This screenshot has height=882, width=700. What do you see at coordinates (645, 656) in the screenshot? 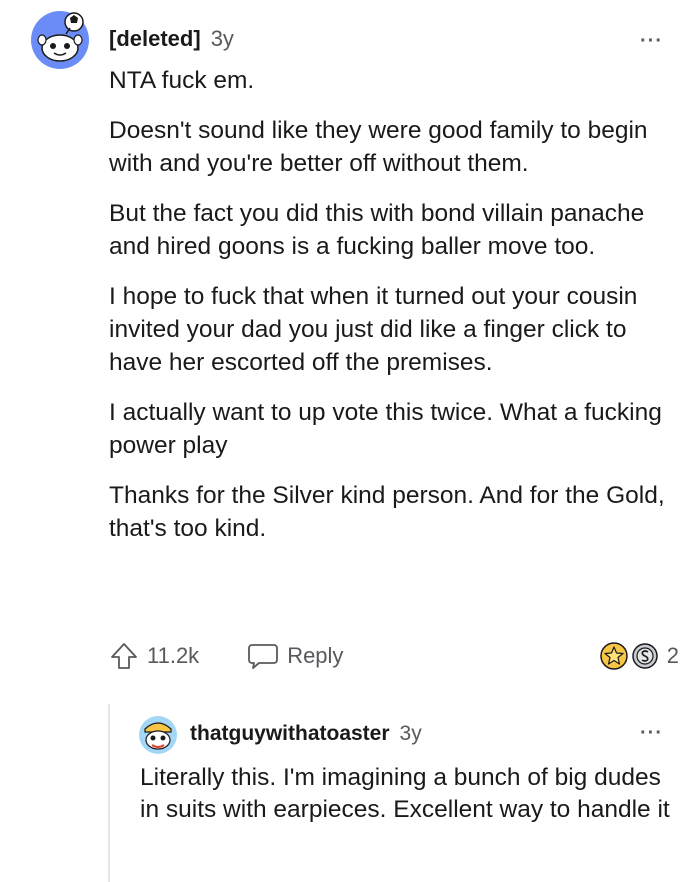
I see `silver-award-icon` at bounding box center [645, 656].